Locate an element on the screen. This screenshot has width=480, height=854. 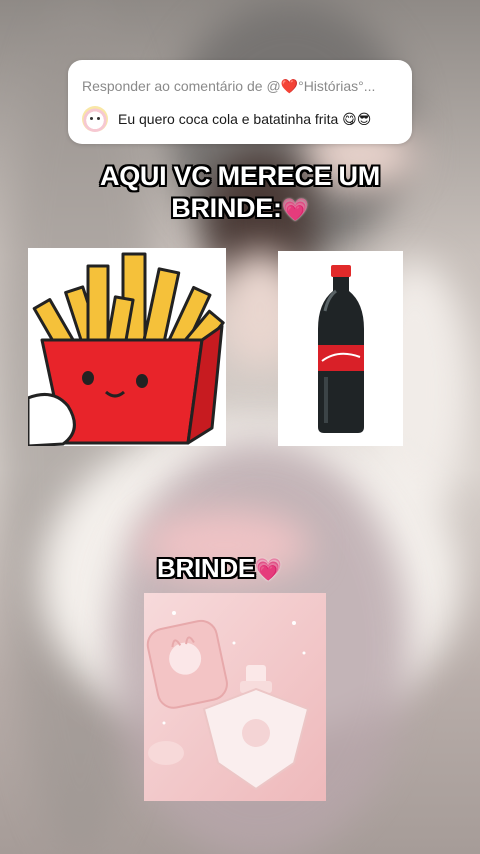
caption-top: AQUI VC MERECE UM BRINDE:💗 is located at coordinates (240, 193).